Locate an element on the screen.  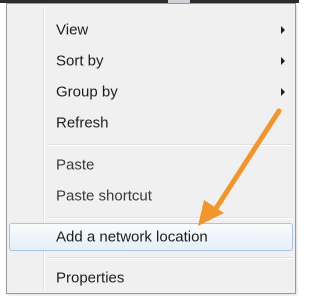
menu-item-view: View is located at coordinates (151, 30).